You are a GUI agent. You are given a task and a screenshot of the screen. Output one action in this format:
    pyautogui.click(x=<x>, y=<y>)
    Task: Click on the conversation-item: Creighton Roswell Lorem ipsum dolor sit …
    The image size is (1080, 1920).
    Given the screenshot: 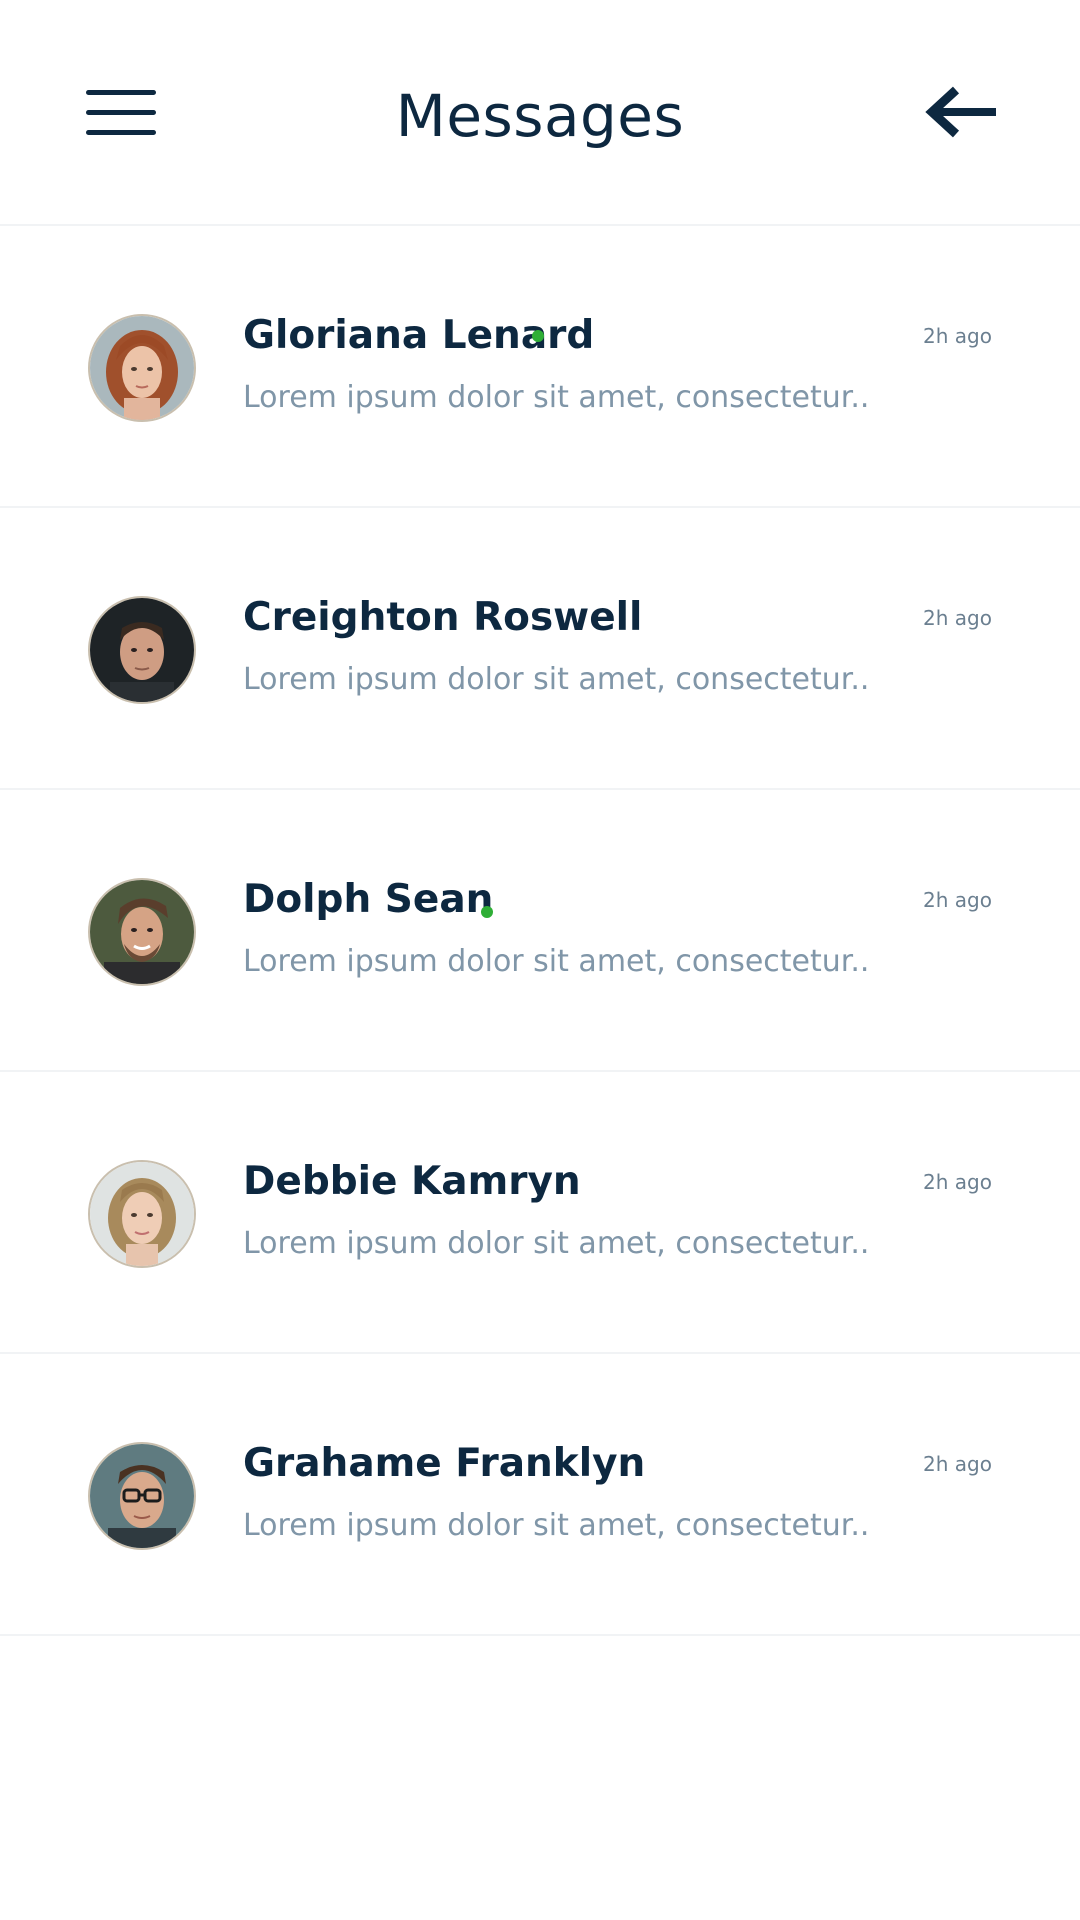 What is the action you would take?
    pyautogui.click(x=540, y=649)
    